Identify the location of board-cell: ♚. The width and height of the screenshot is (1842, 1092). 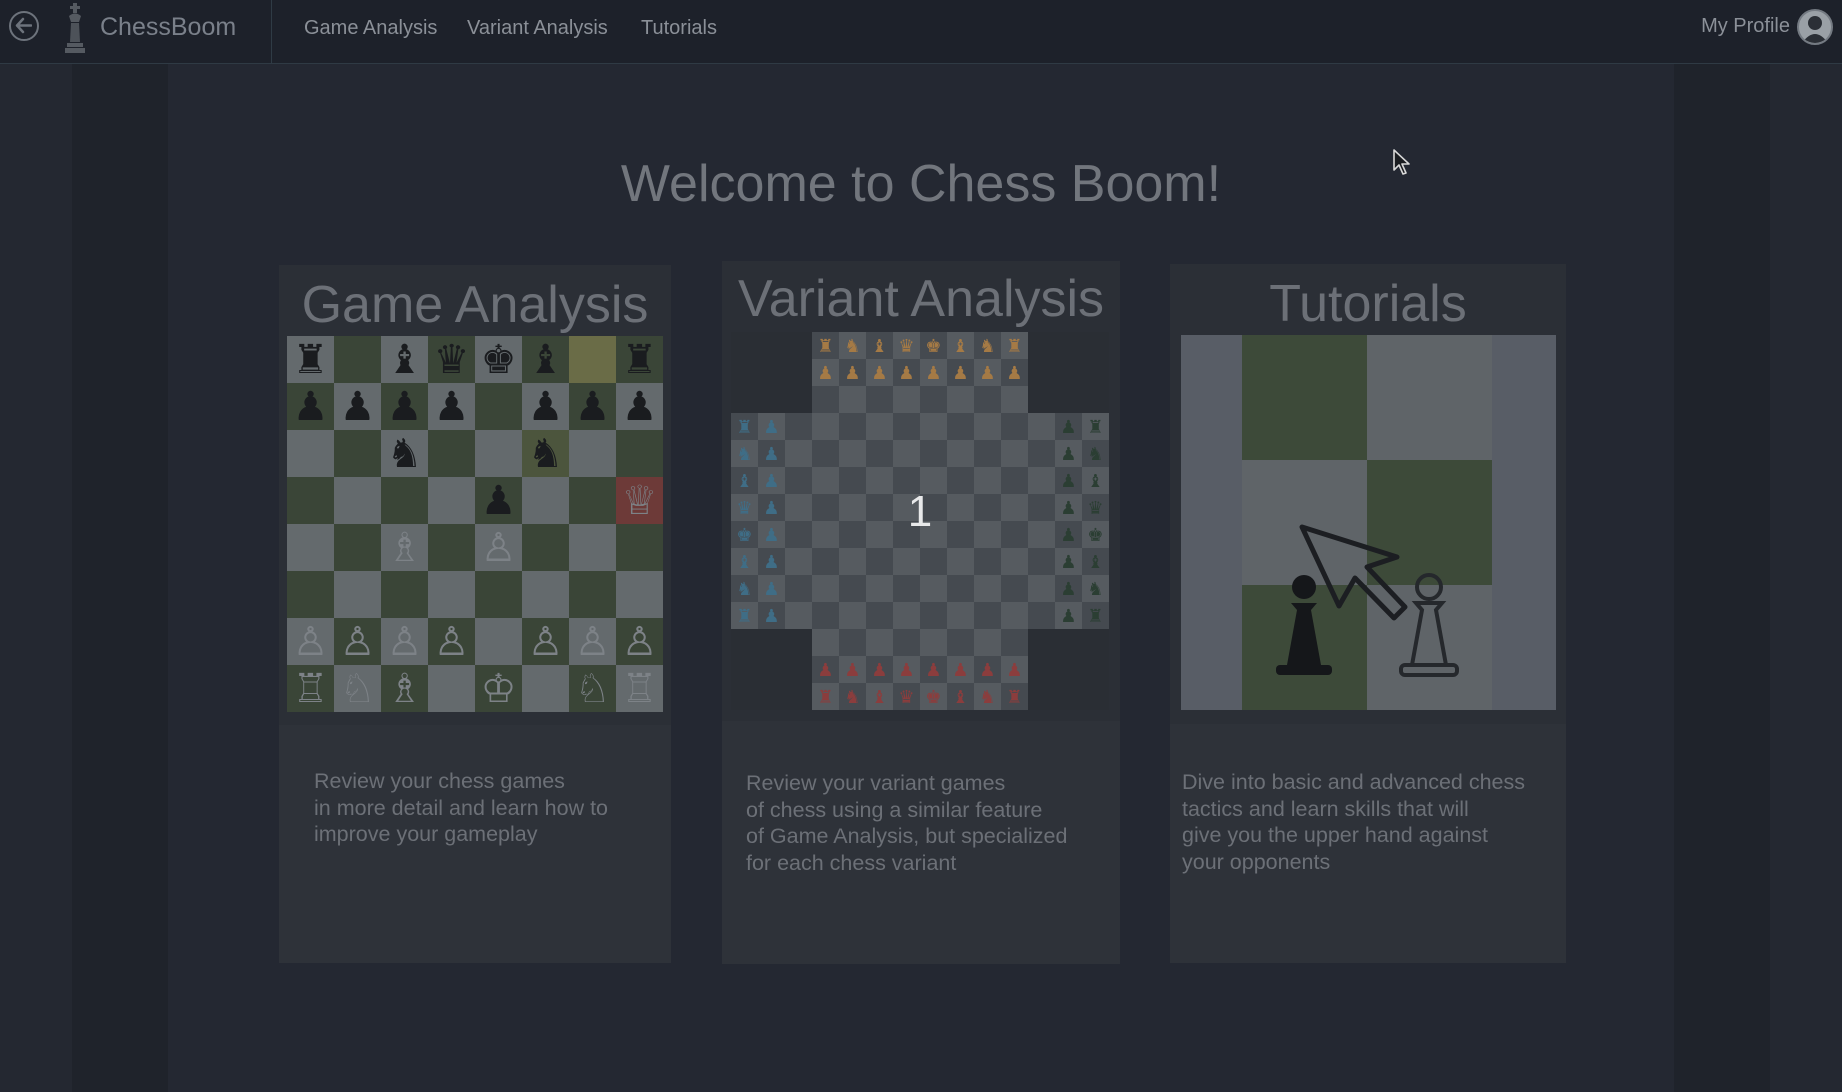
(933, 696).